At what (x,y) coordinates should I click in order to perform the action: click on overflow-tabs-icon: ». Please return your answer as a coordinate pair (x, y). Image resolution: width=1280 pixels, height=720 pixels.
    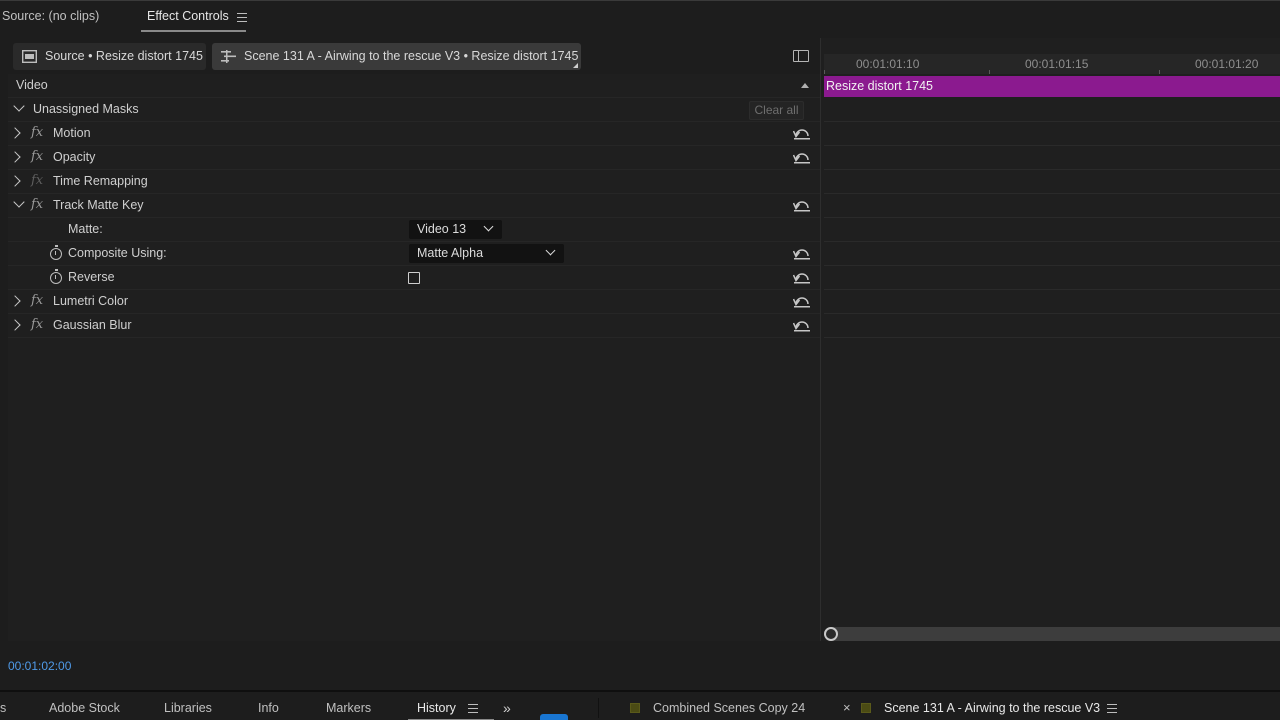
    Looking at the image, I should click on (507, 708).